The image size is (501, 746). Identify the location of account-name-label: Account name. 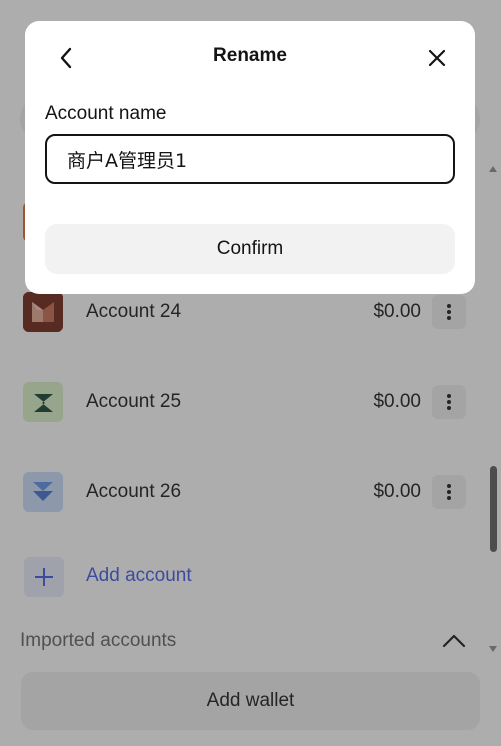
(106, 113).